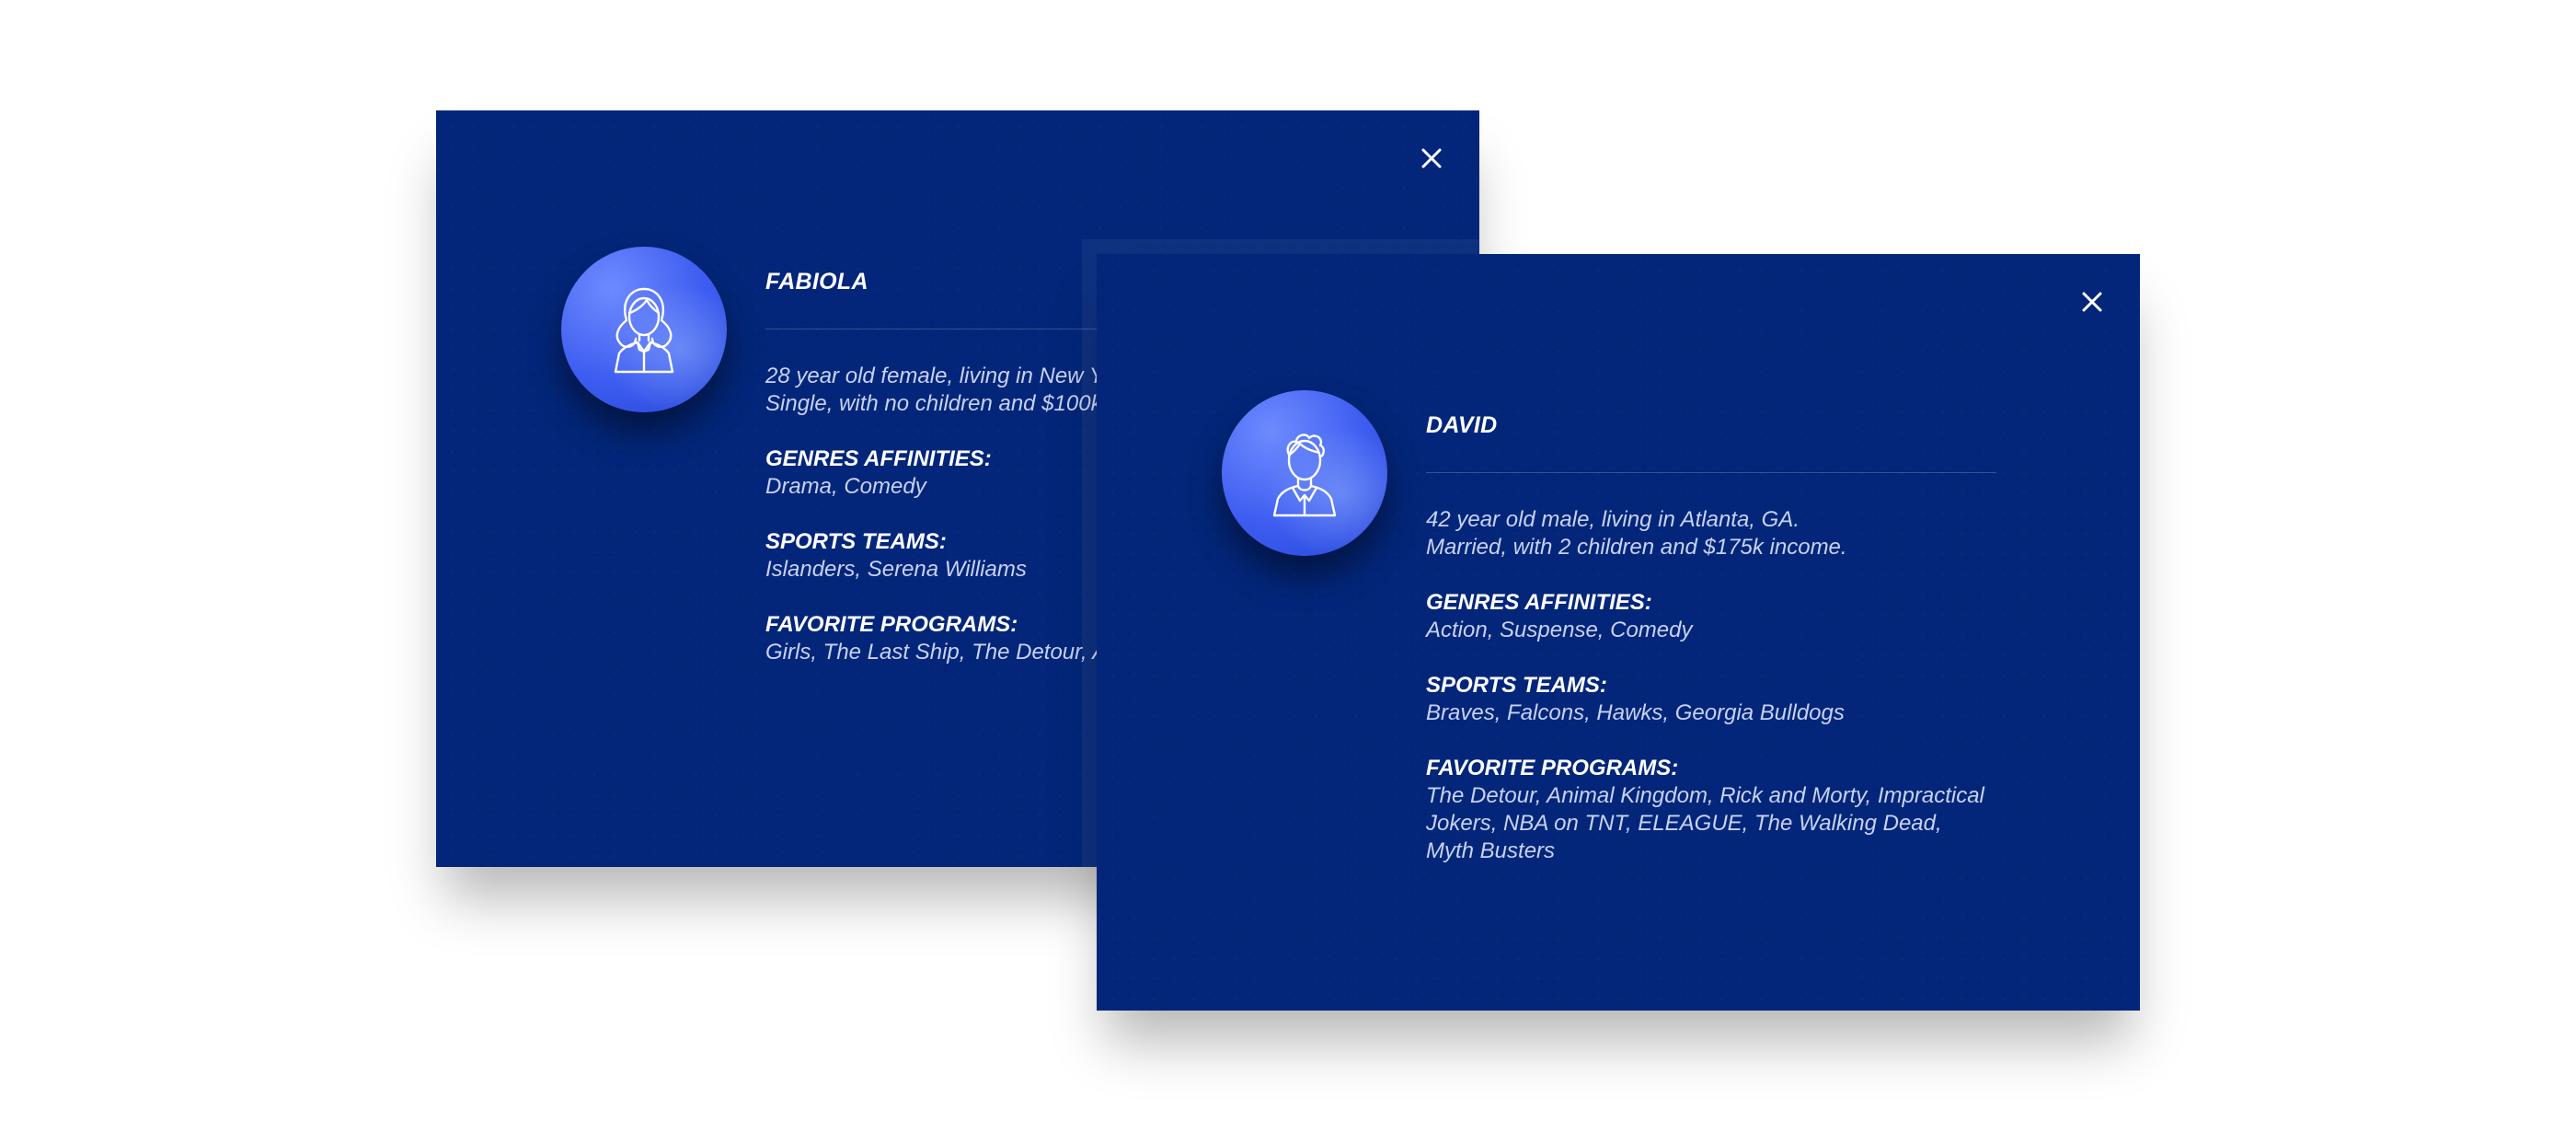  Describe the element at coordinates (1711, 473) in the screenshot. I see `divider` at that location.